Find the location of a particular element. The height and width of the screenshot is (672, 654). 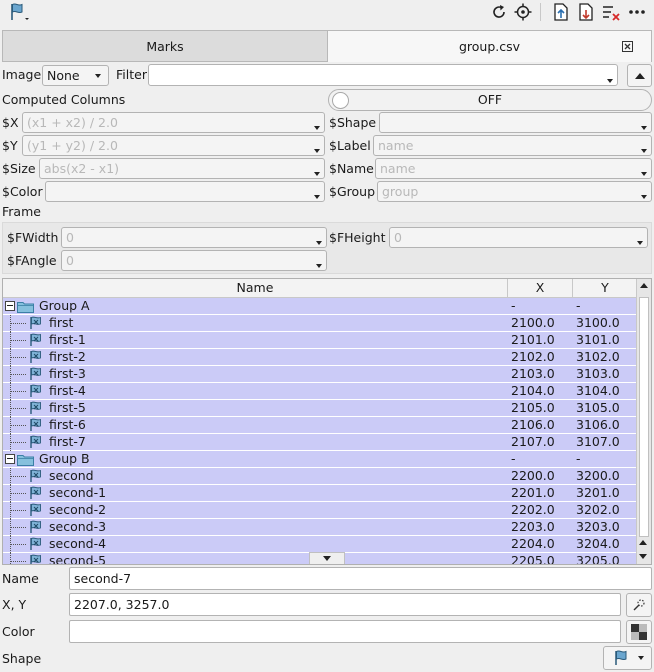

table-row: first-3 2103.0 3103.0 is located at coordinates (320, 374).